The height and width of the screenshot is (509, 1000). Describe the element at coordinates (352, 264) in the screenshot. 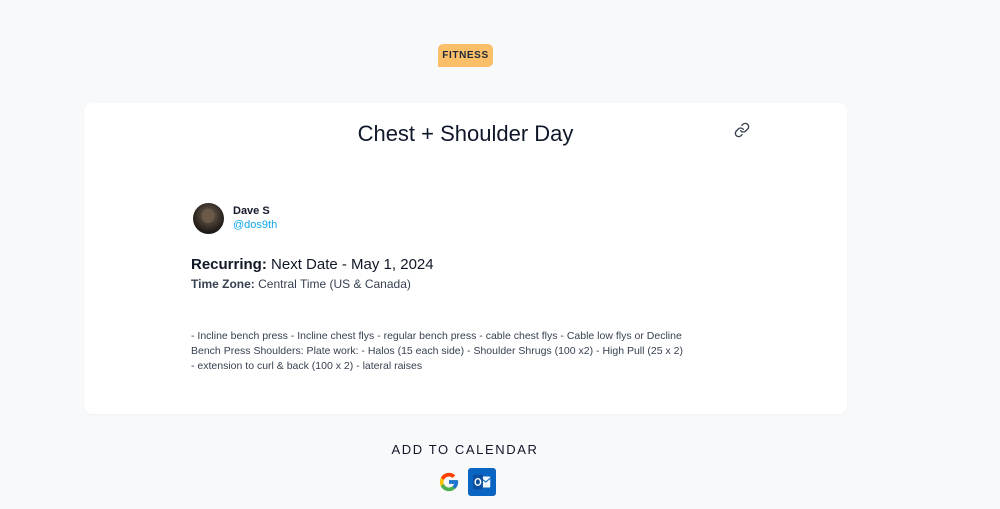

I see `recurring-value: Next Date - May 1, 2024` at that location.